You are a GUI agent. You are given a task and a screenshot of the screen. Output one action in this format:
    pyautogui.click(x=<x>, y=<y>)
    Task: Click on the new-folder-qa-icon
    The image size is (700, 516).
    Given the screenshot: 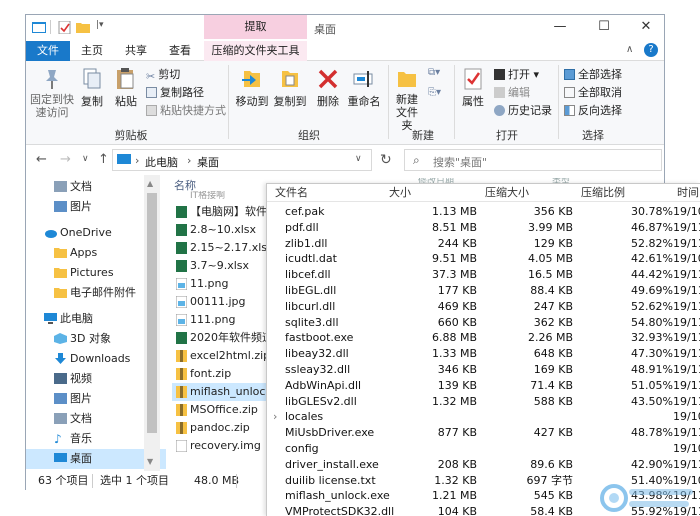 What is the action you would take?
    pyautogui.click(x=83, y=27)
    